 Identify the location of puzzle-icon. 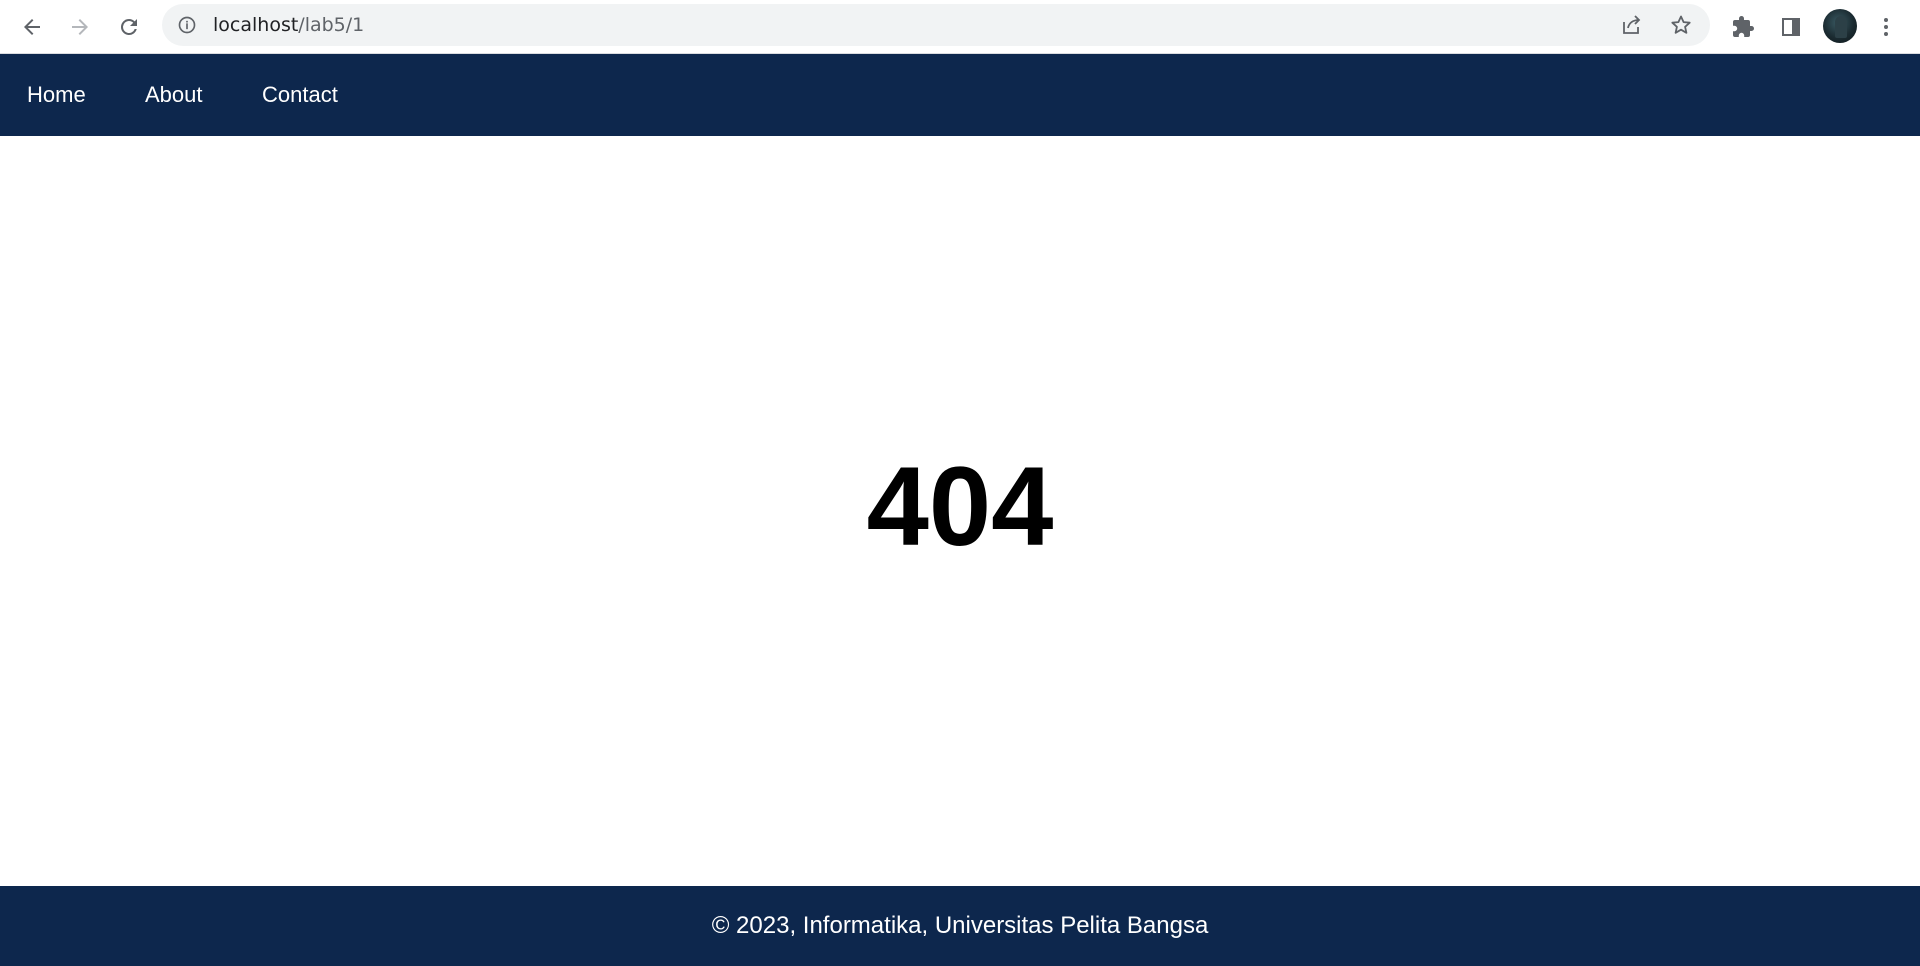
(1743, 26).